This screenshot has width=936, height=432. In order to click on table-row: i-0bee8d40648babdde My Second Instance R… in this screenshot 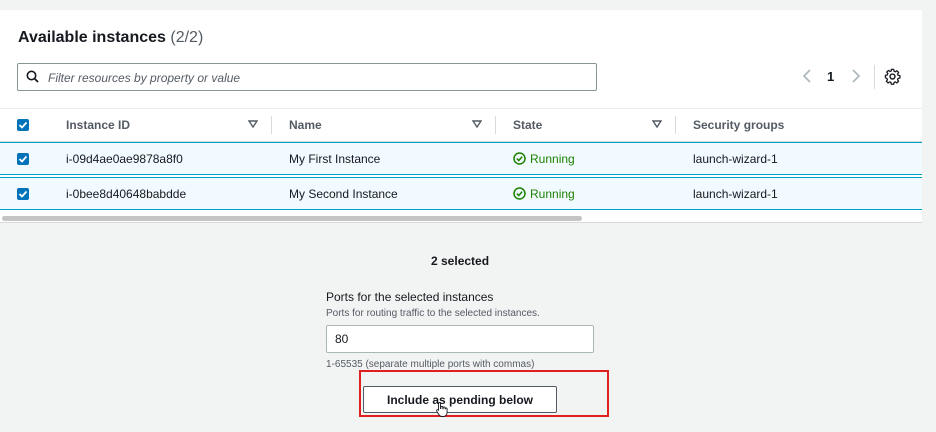, I will do `click(461, 193)`.